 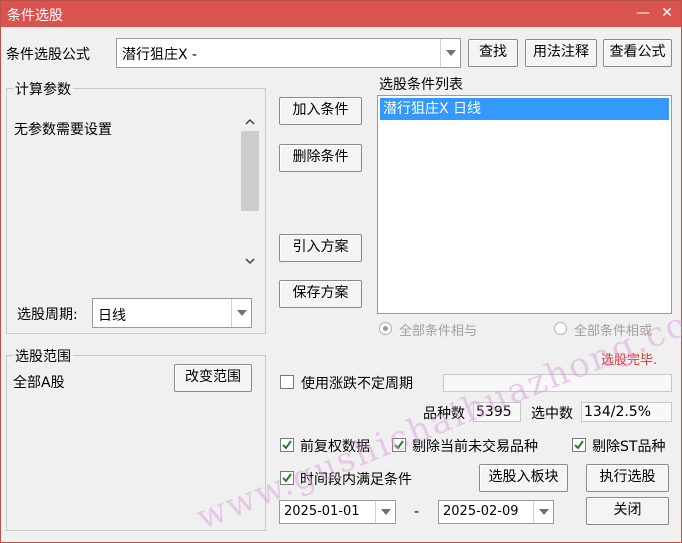 What do you see at coordinates (43, 356) in the screenshot?
I see `range-group-label: 选股范围` at bounding box center [43, 356].